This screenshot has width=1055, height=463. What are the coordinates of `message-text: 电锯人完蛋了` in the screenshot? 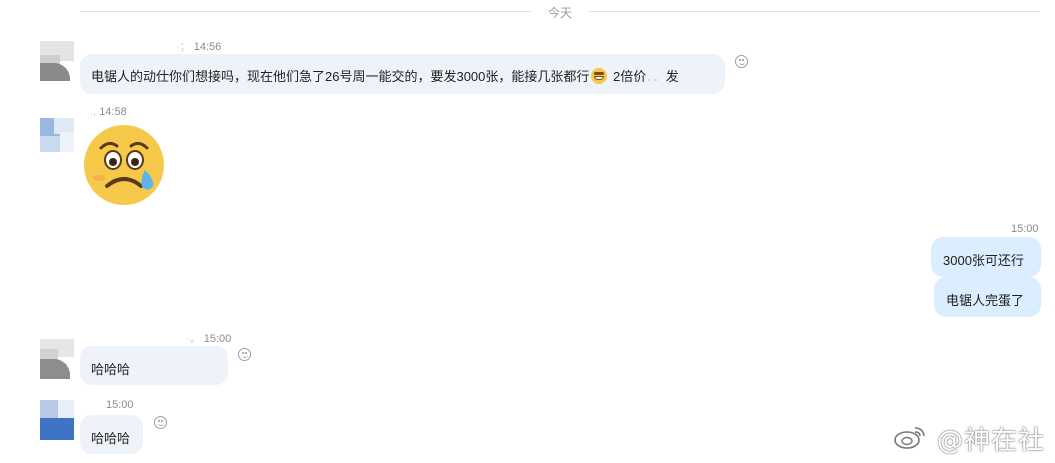 It's located at (985, 300).